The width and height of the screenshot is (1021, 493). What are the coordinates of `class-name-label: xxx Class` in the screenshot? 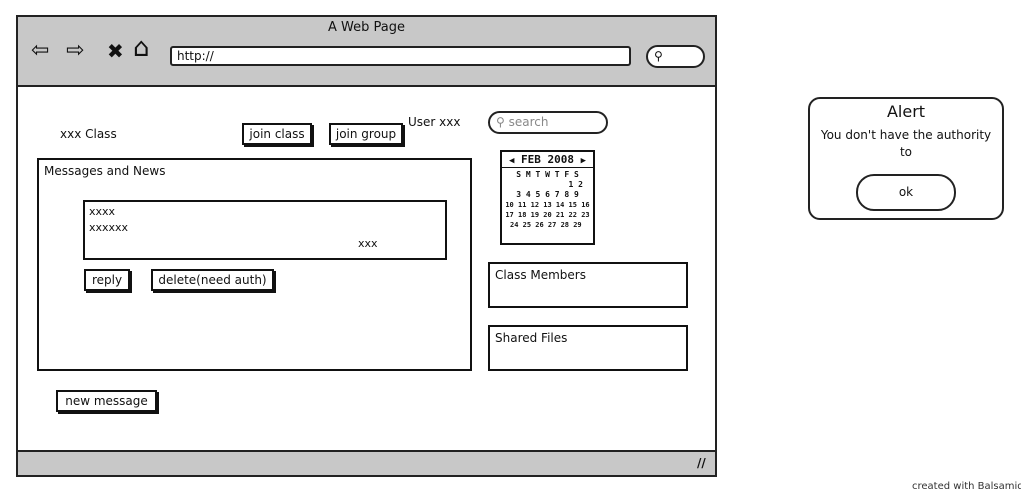 It's located at (88, 134).